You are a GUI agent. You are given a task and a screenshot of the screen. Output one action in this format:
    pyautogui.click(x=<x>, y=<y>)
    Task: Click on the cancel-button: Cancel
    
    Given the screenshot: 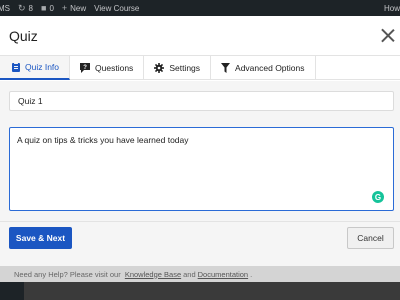 What is the action you would take?
    pyautogui.click(x=370, y=238)
    